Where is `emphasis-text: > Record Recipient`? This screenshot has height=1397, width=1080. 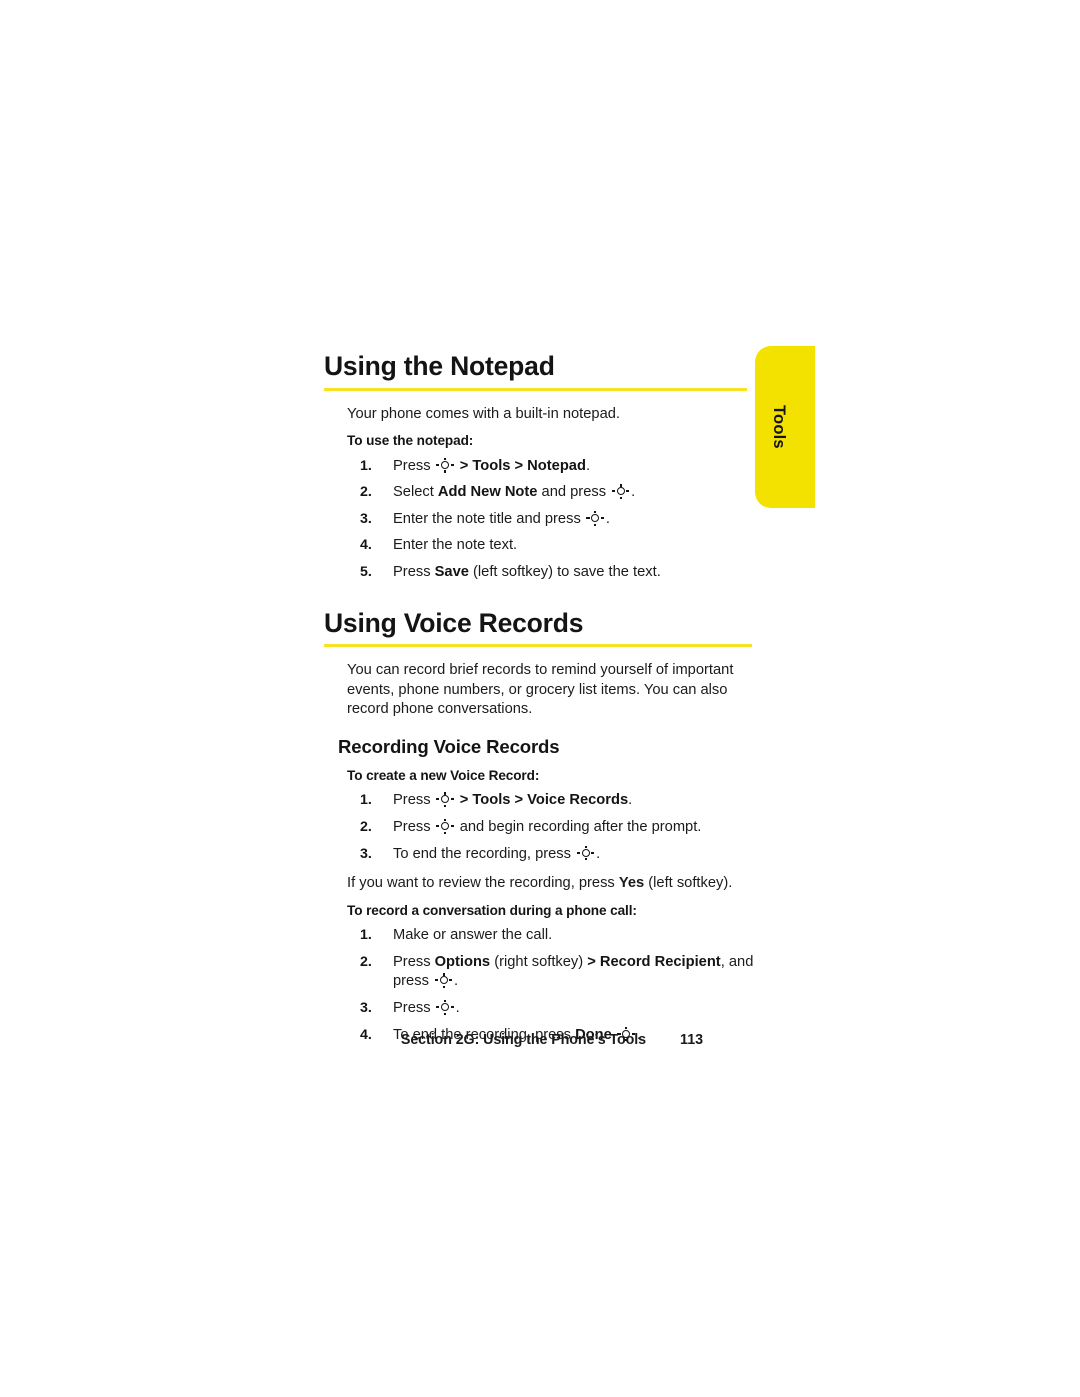
emphasis-text: > Record Recipient is located at coordinates (654, 961).